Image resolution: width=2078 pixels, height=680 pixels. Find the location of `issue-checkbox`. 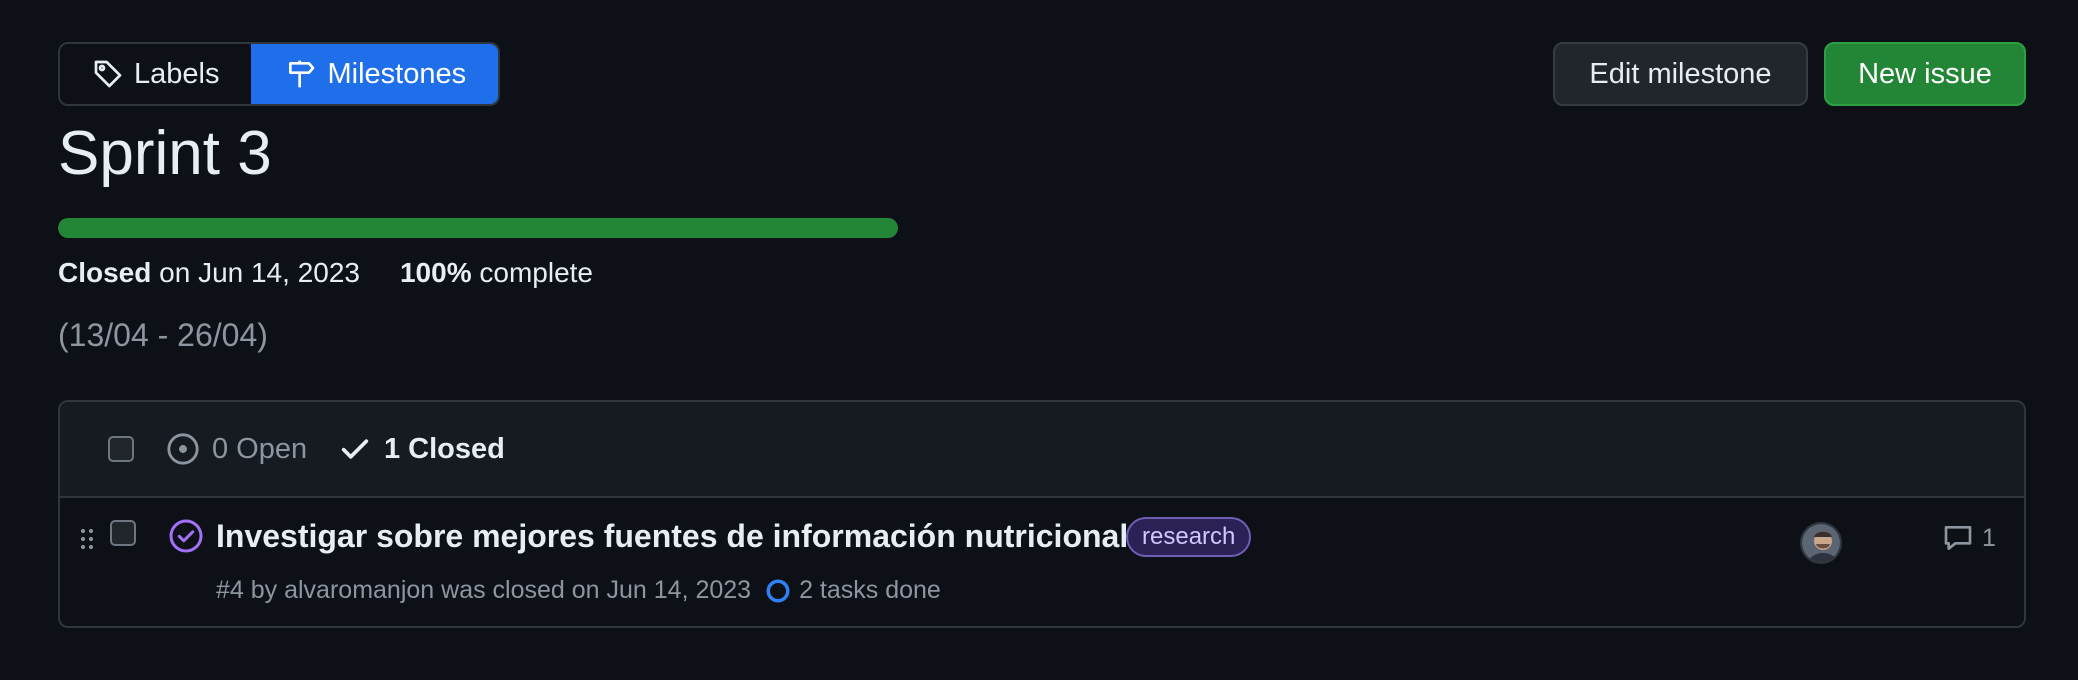

issue-checkbox is located at coordinates (123, 533).